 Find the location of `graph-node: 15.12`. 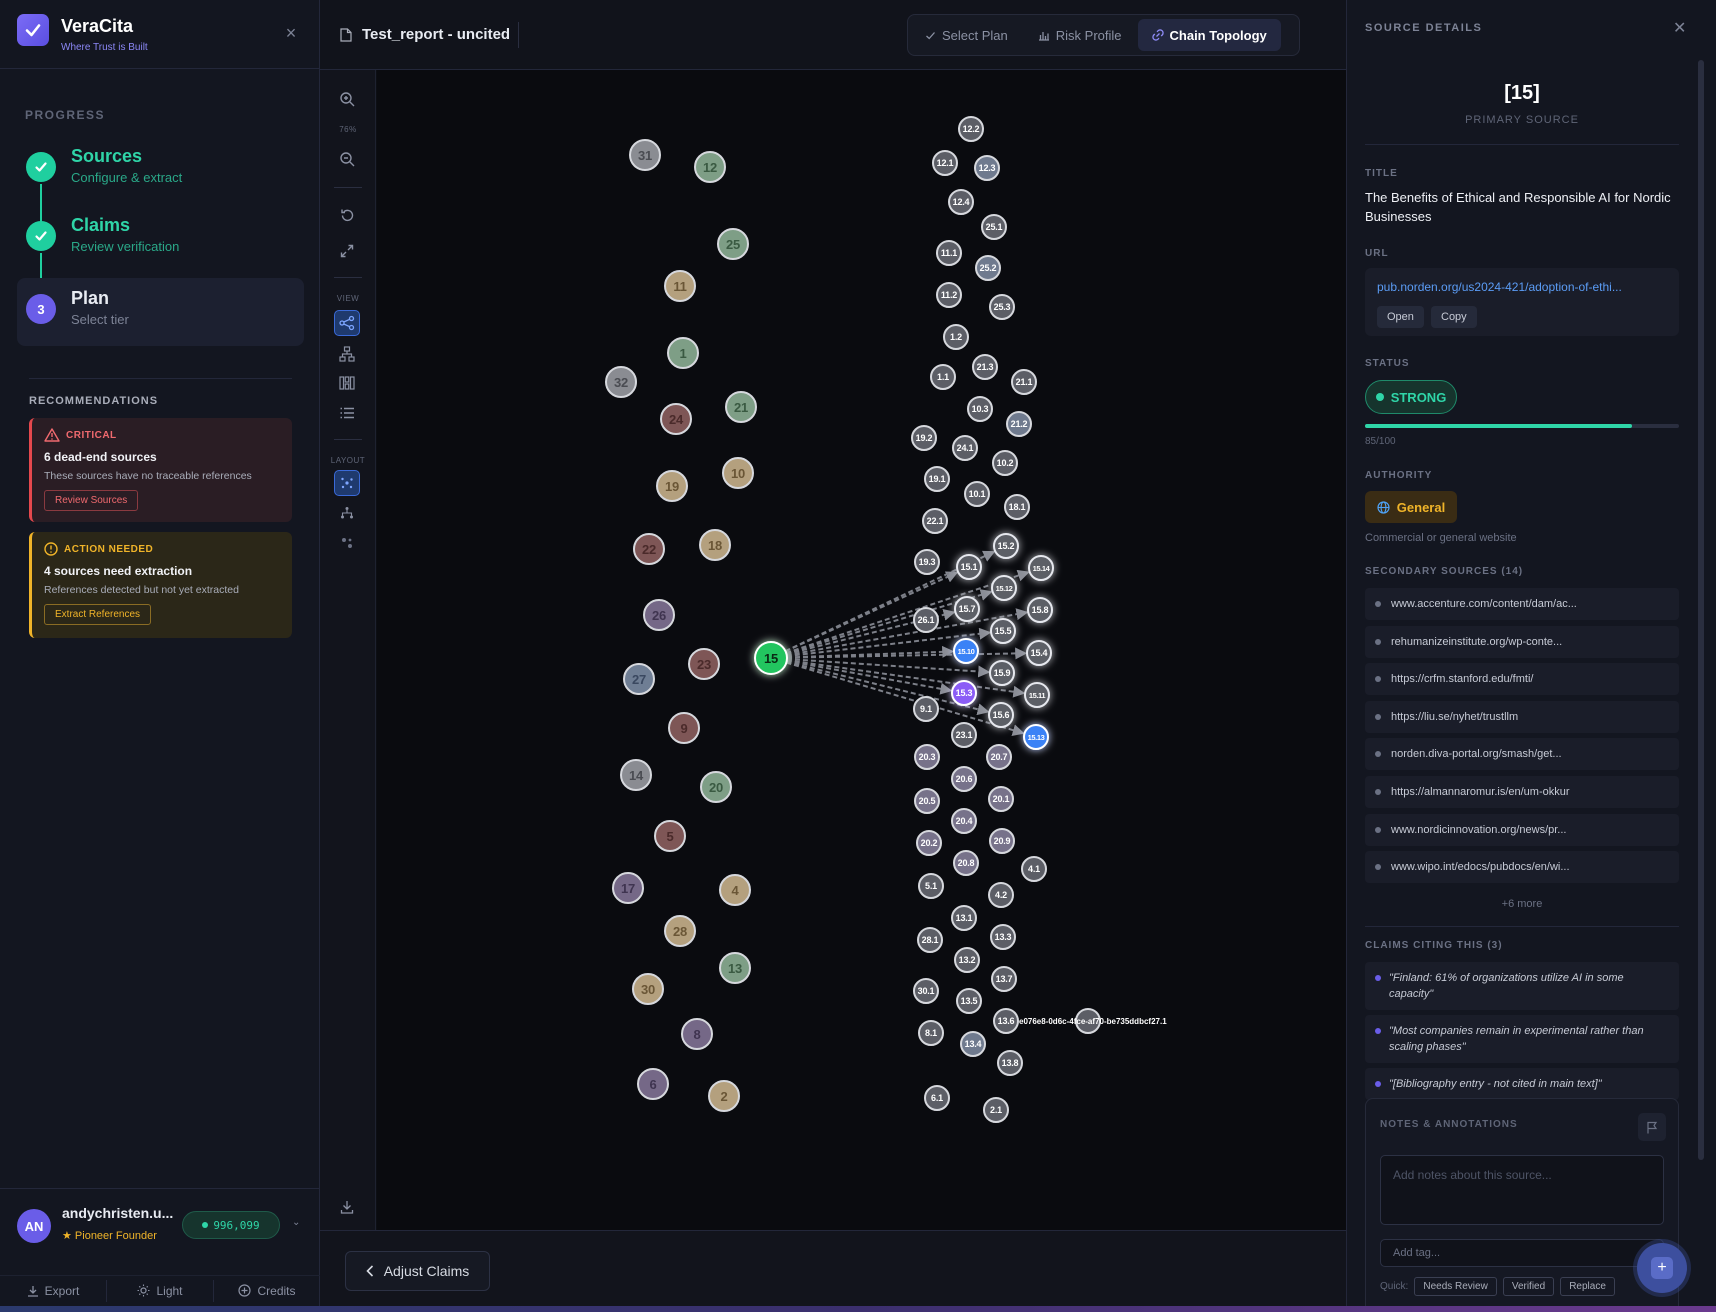

graph-node: 15.12 is located at coordinates (1004, 588).